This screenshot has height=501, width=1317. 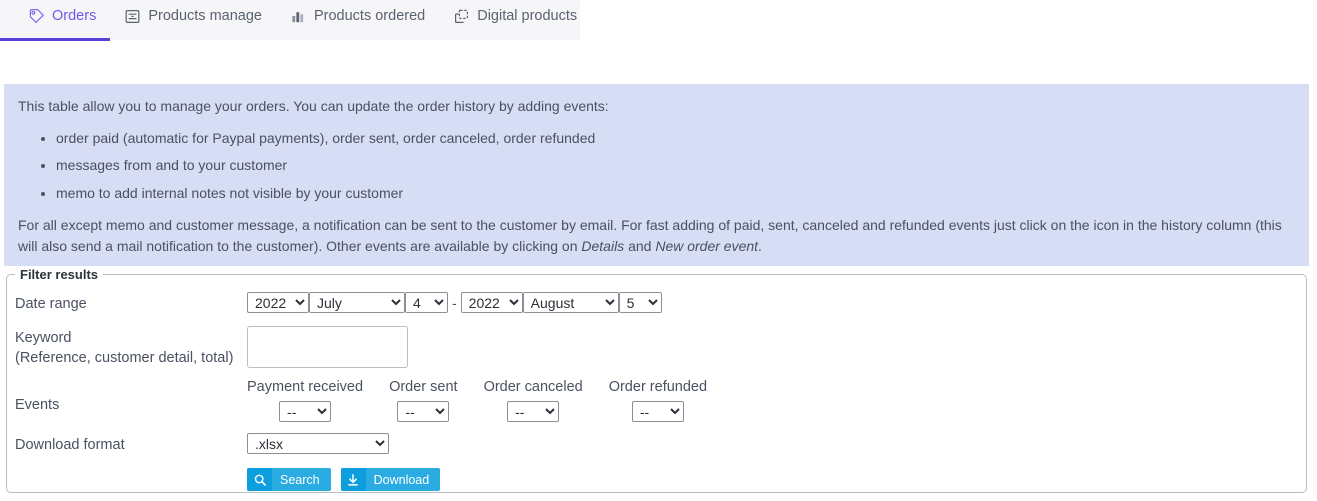 I want to click on event-label: Order refunded, so click(x=658, y=387).